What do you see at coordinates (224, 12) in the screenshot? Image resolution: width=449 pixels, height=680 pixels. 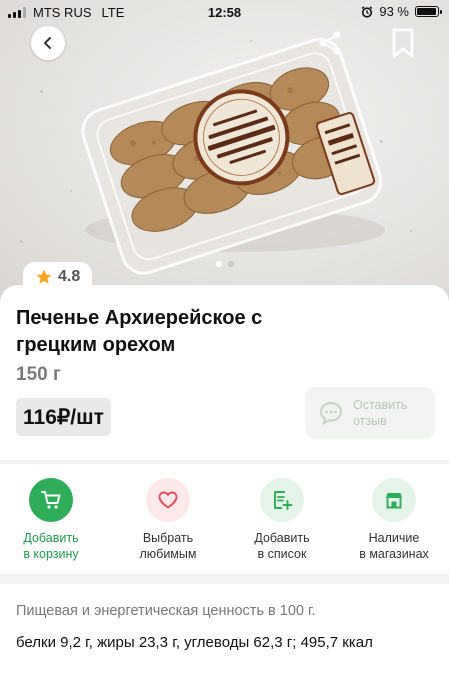 I see `status-bar: MTS RUS LTE 12:58 93 %` at bounding box center [224, 12].